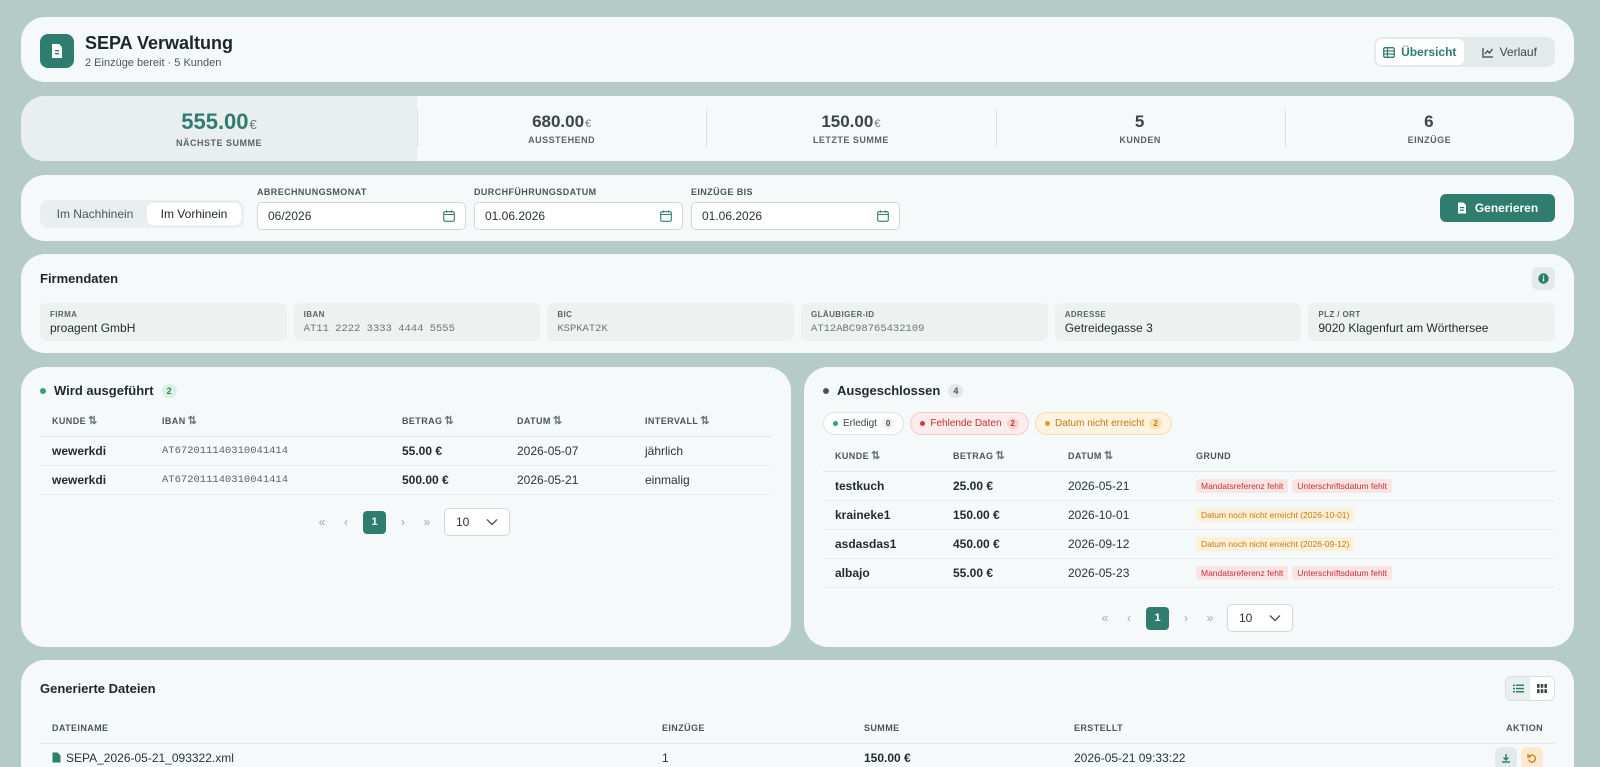 This screenshot has width=1600, height=767. What do you see at coordinates (1103, 423) in the screenshot?
I see `filter-datum-nicht-erreicht: Datum nicht erreicht 2` at bounding box center [1103, 423].